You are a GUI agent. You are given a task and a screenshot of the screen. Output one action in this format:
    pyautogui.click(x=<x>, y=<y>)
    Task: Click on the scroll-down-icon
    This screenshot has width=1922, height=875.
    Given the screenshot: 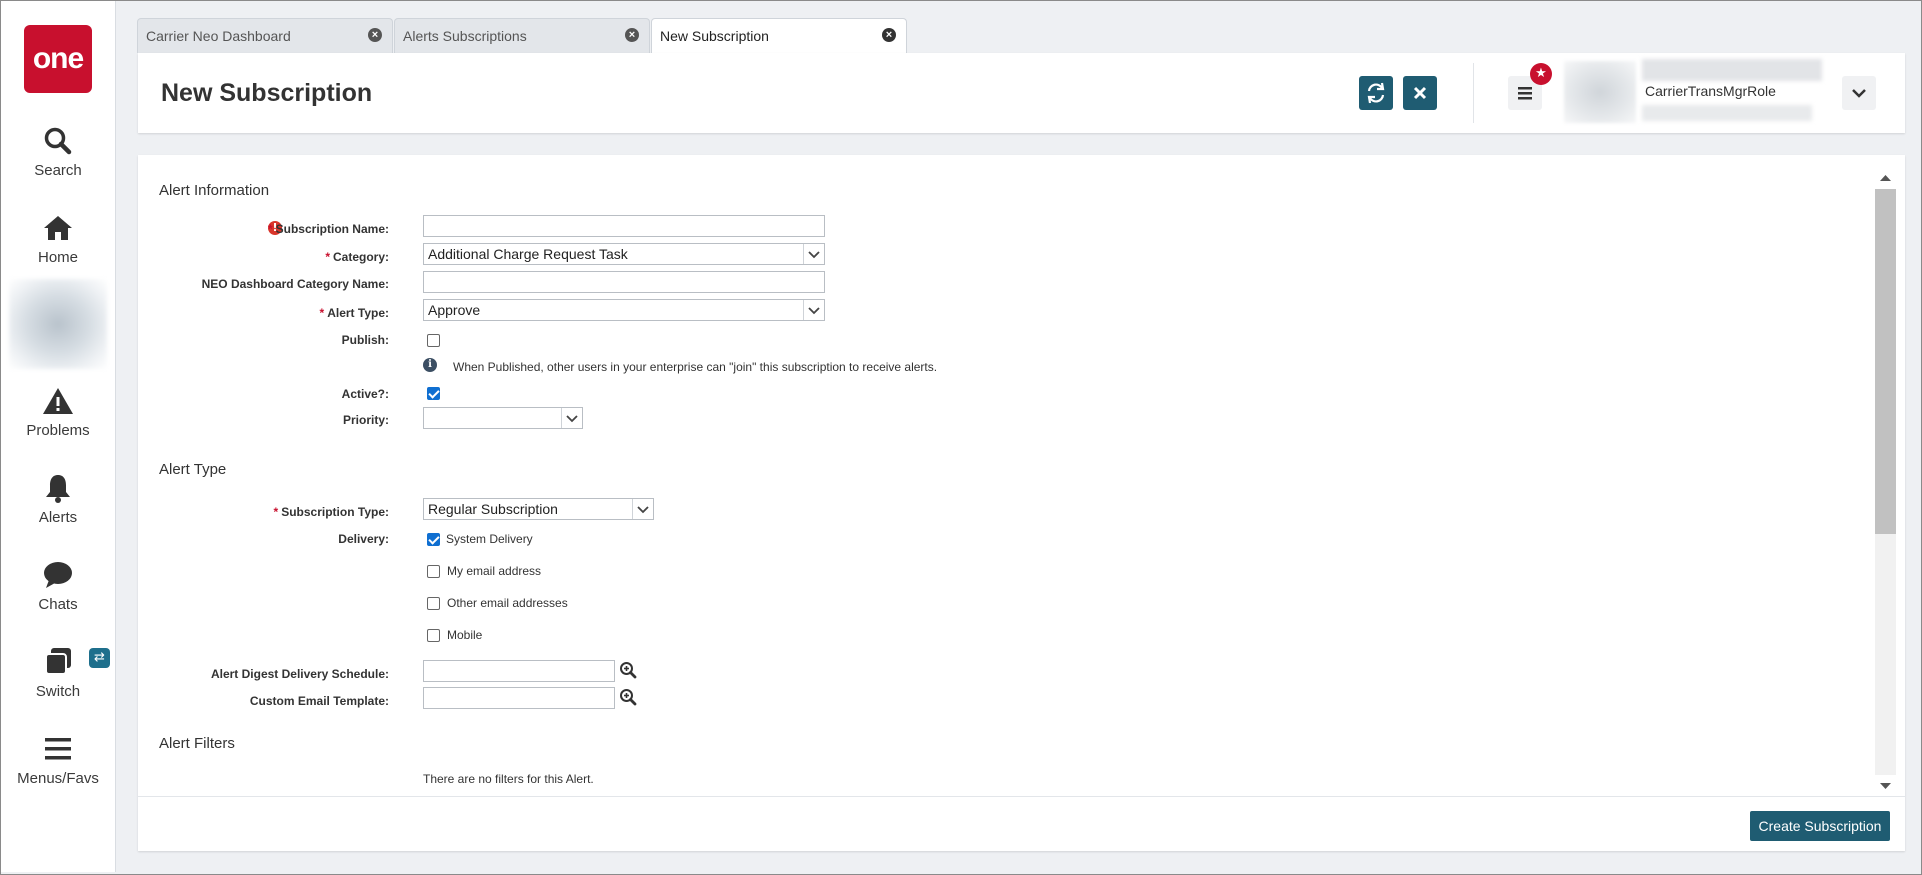 What is the action you would take?
    pyautogui.click(x=1885, y=786)
    